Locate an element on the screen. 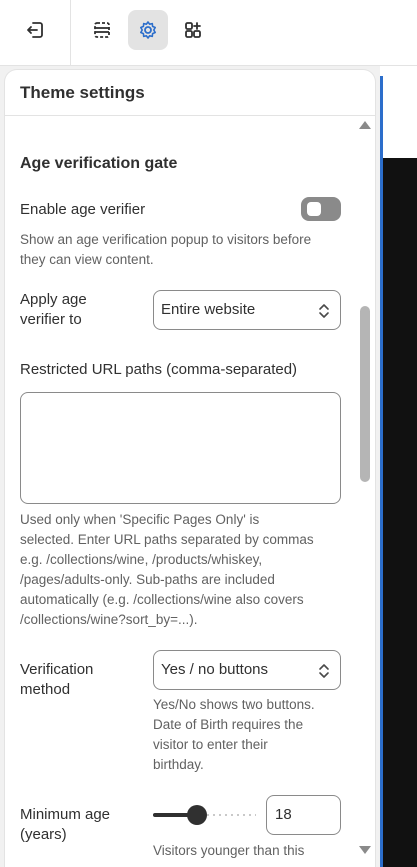  panel-title: Theme settings is located at coordinates (82, 92).